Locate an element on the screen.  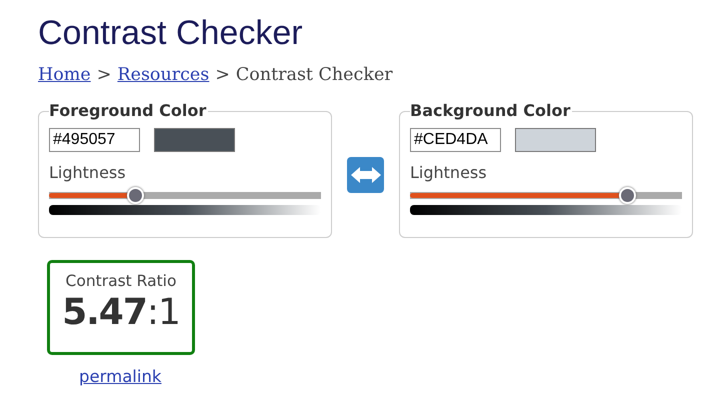
hex-input-field: #CED4DA is located at coordinates (455, 140).